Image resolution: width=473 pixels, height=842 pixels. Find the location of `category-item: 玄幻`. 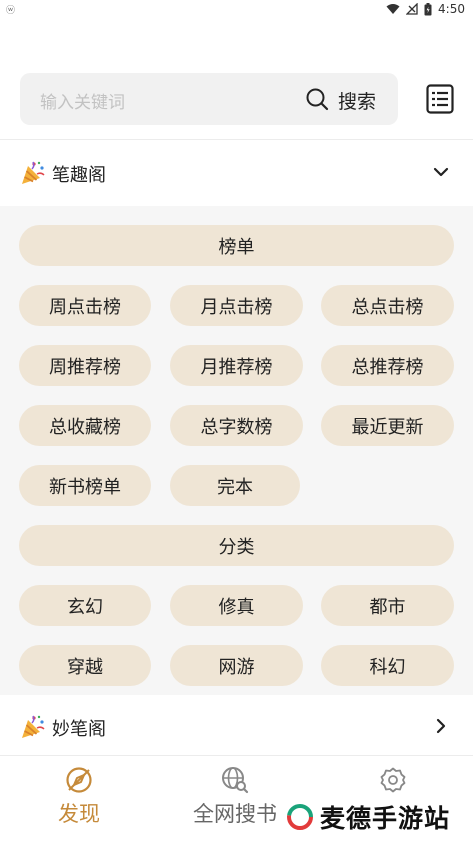

category-item: 玄幻 is located at coordinates (85, 605).